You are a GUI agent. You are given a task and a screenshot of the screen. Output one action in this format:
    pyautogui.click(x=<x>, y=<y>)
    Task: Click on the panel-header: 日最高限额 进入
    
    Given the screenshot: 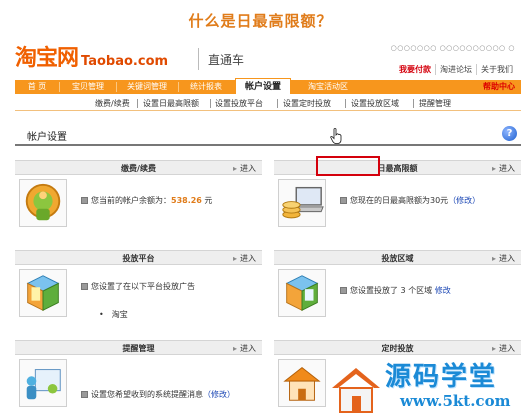 What is the action you would take?
    pyautogui.click(x=397, y=167)
    